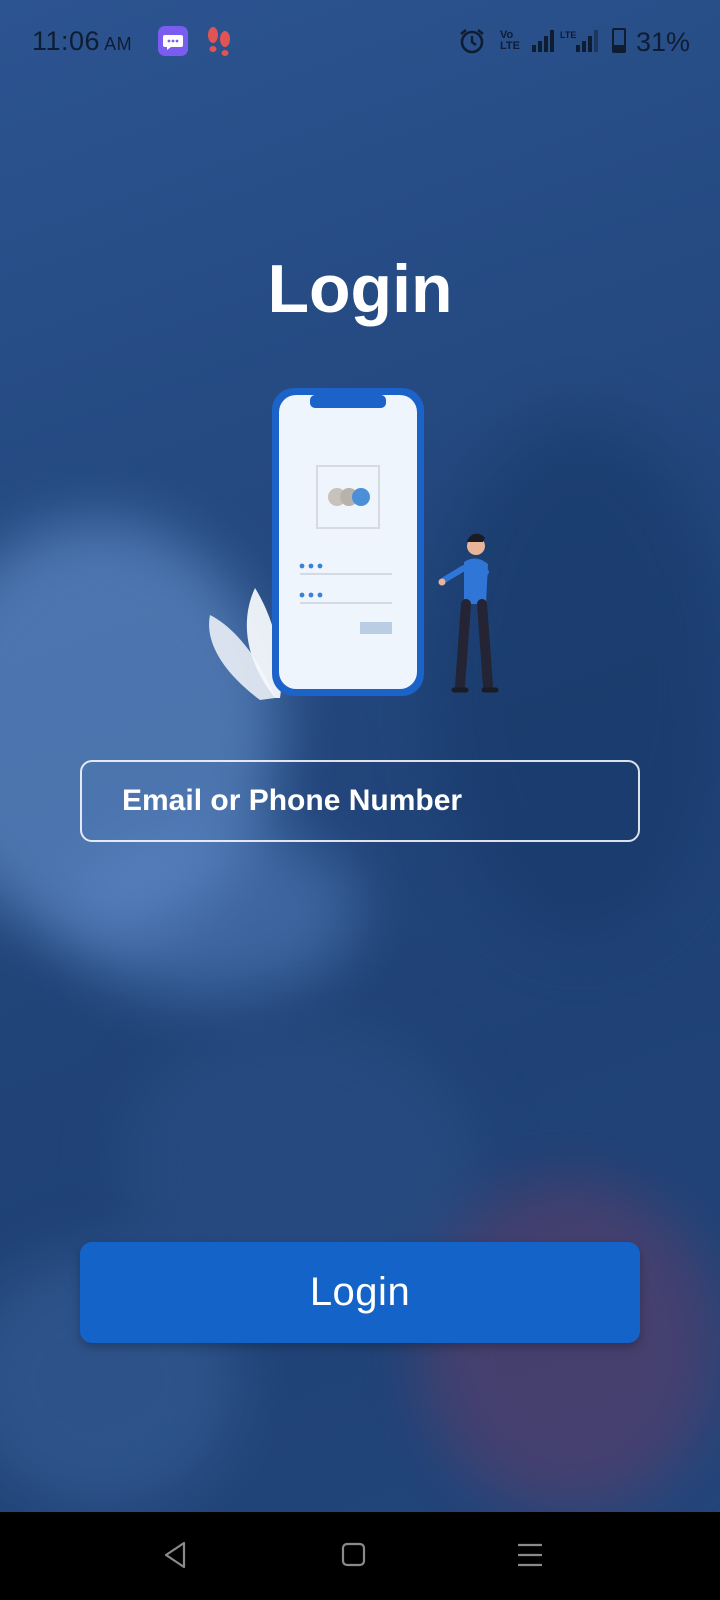 This screenshot has width=720, height=1600. What do you see at coordinates (118, 44) in the screenshot?
I see `status-time-ampm: AM` at bounding box center [118, 44].